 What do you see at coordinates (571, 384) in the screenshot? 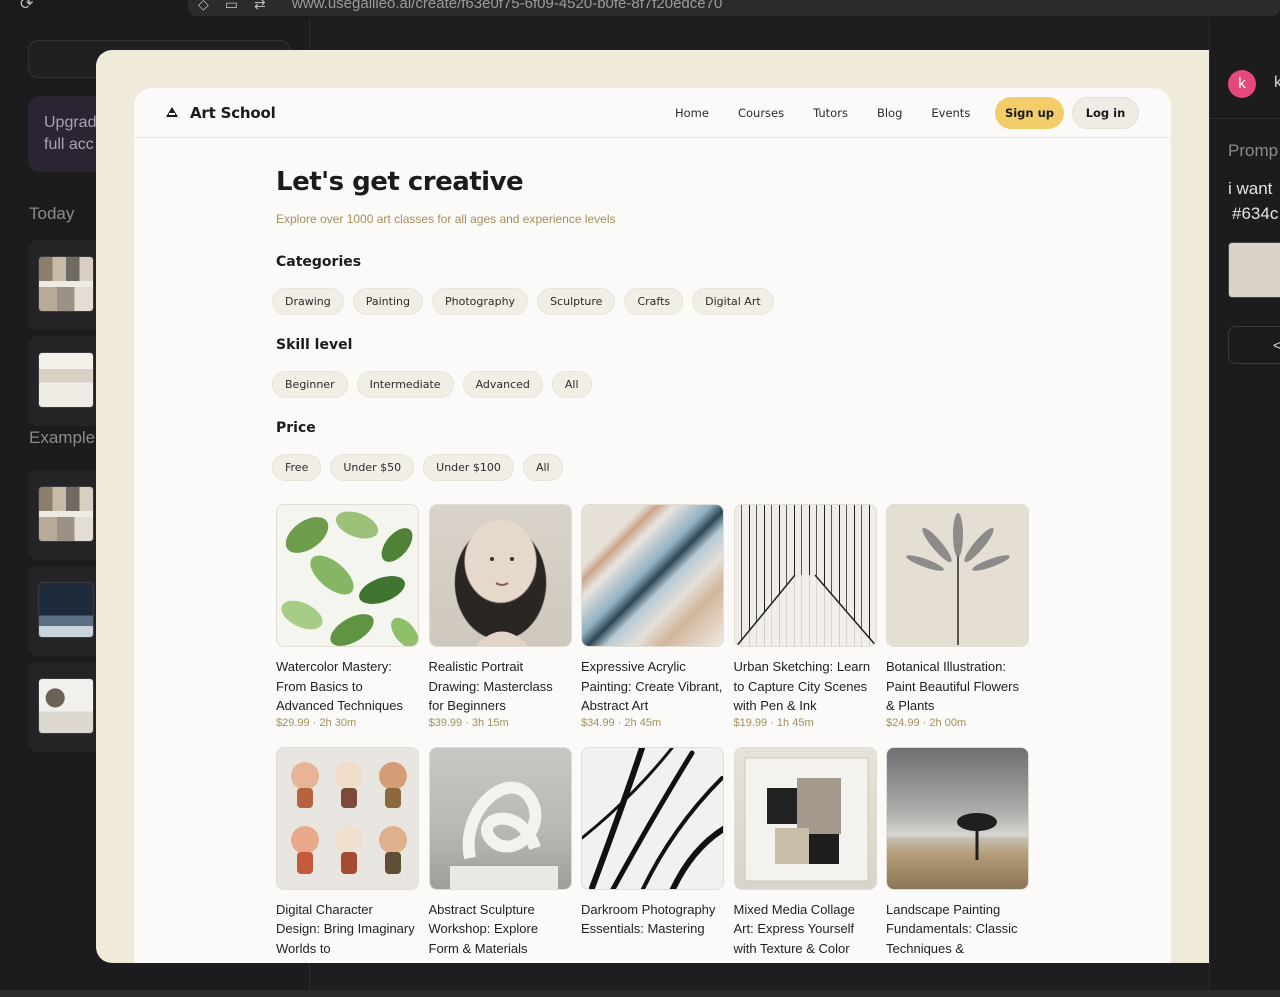
I see `chip-skill-all: All` at bounding box center [571, 384].